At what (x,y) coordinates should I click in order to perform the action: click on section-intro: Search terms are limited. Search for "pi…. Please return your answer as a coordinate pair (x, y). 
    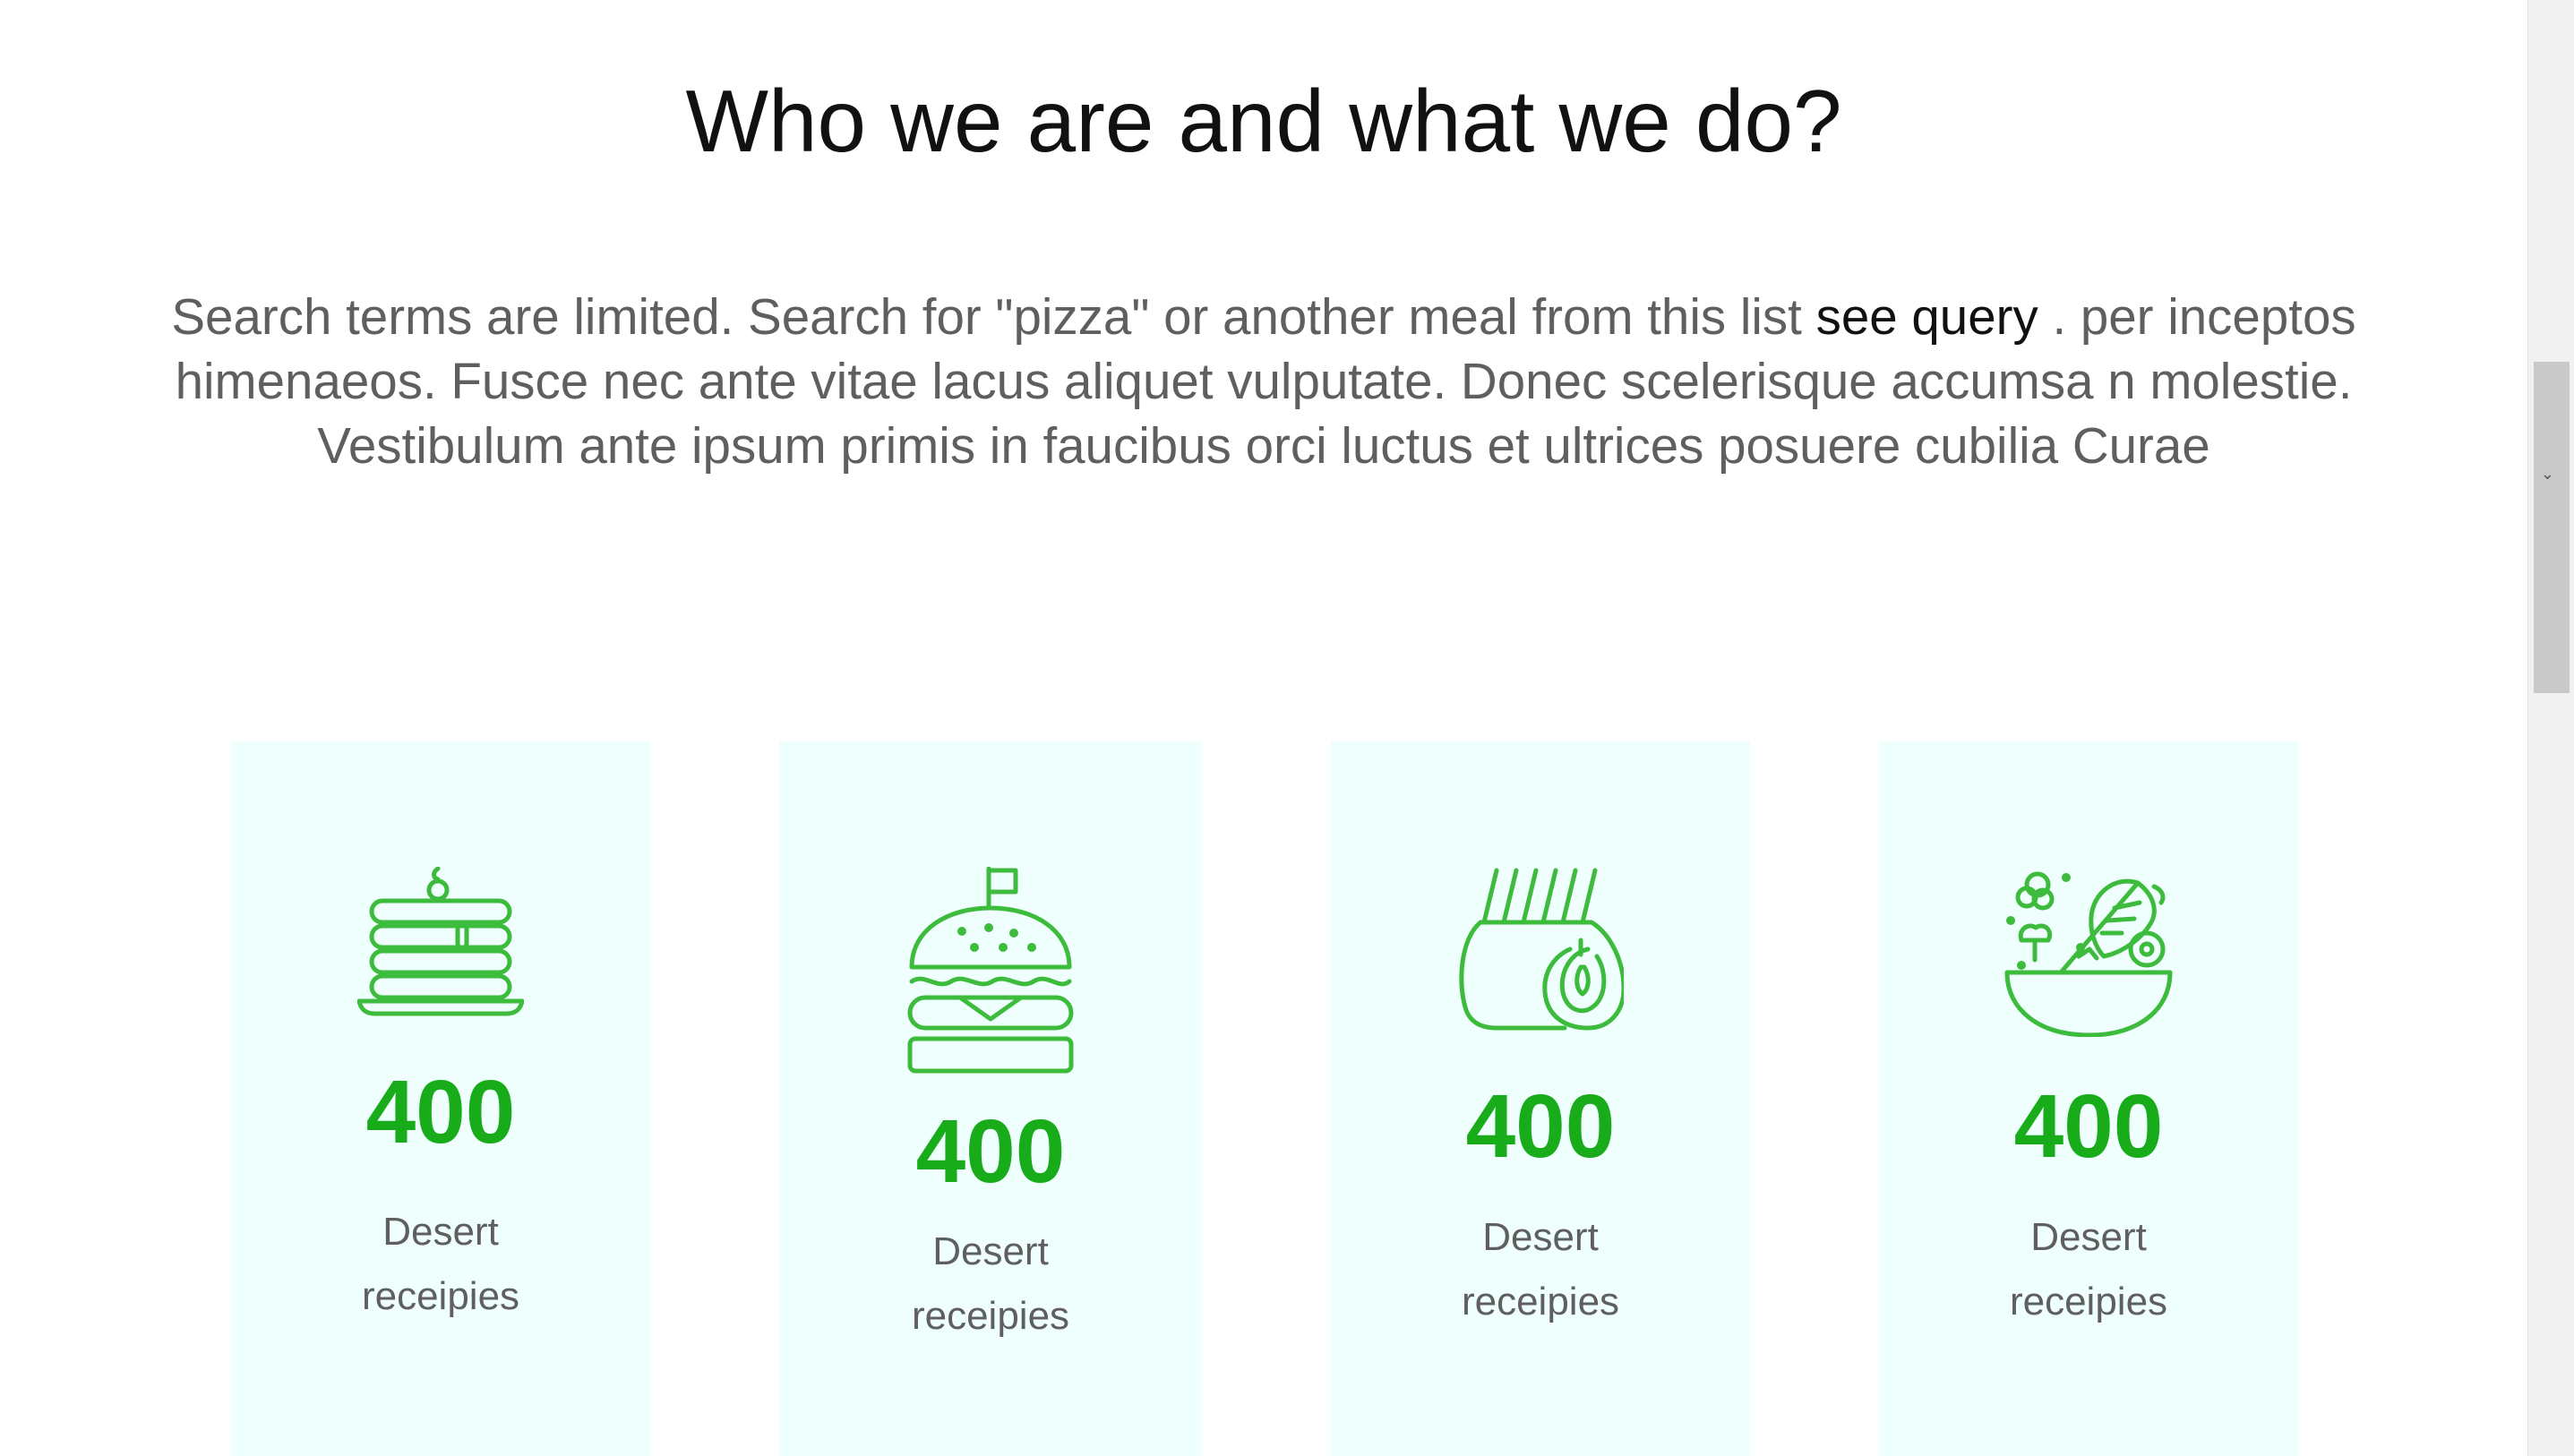
    Looking at the image, I should click on (1263, 381).